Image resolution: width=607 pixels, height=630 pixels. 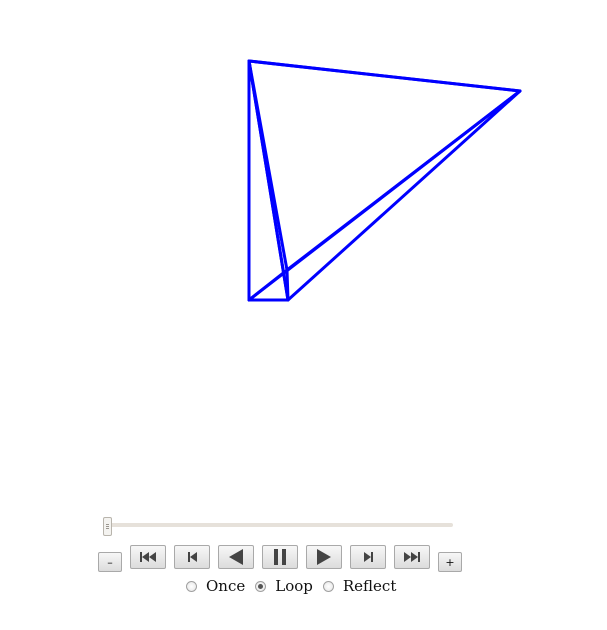 I want to click on play-icon, so click(x=324, y=557).